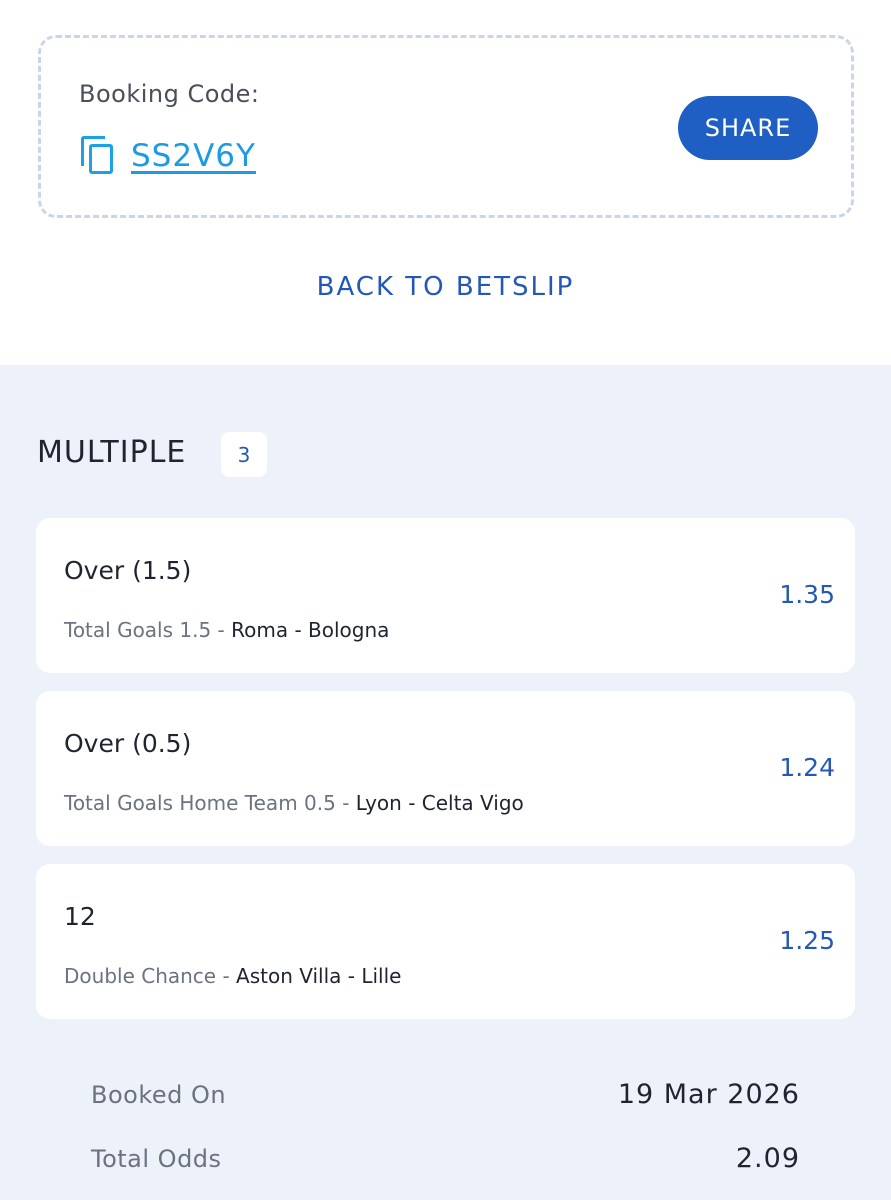  What do you see at coordinates (319, 976) in the screenshot?
I see `match-name: Aston Villa - Lille` at bounding box center [319, 976].